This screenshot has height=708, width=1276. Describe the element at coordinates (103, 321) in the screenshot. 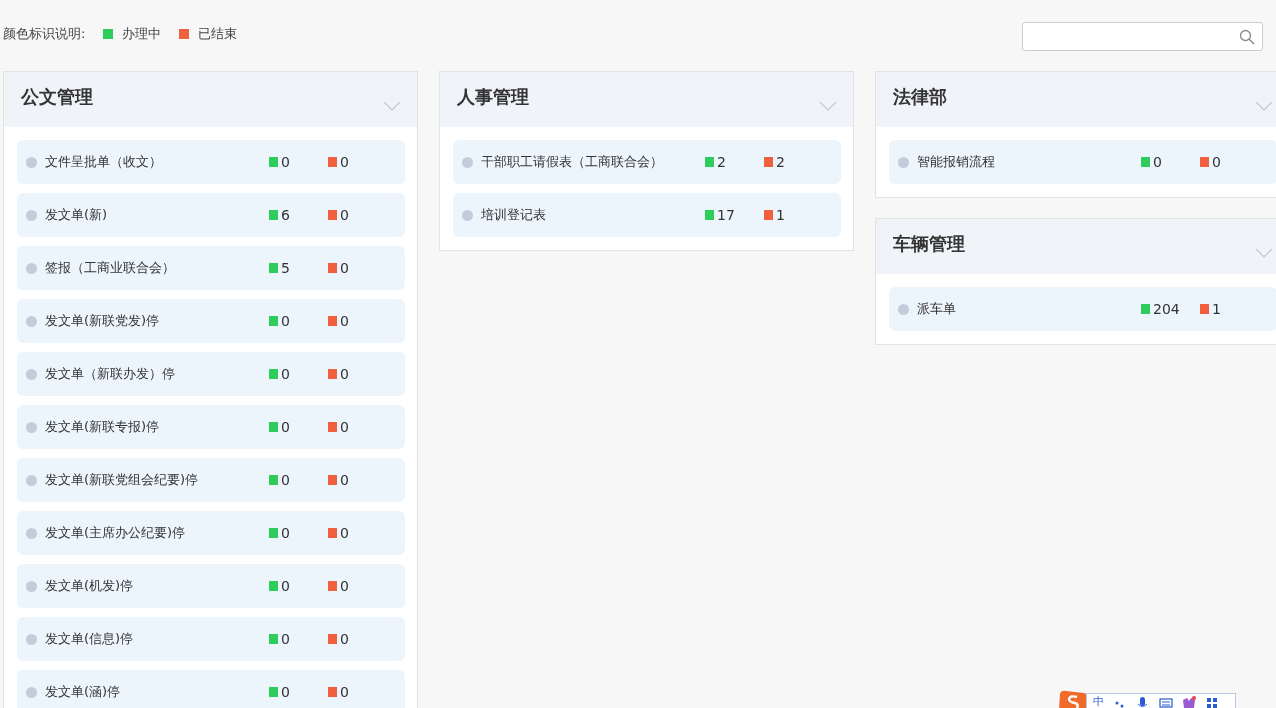

I see `process-name: 发文单(新联党发)停` at that location.